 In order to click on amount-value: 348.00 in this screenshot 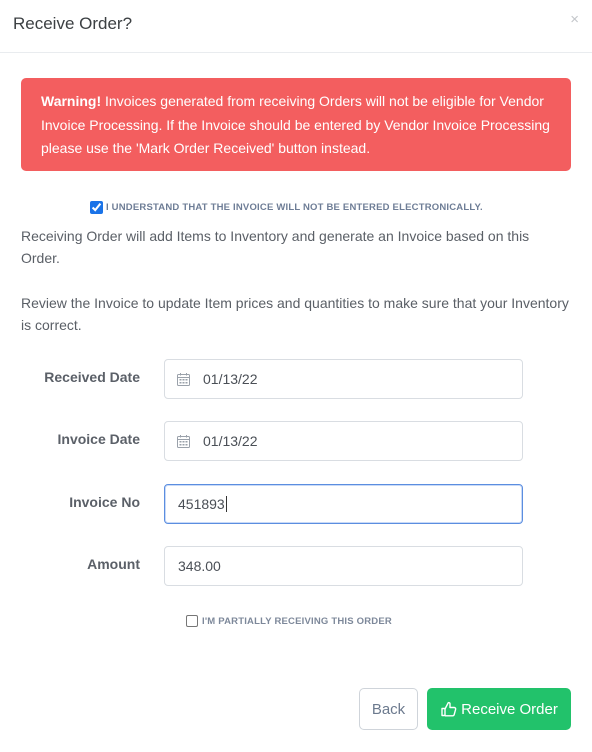, I will do `click(199, 566)`.